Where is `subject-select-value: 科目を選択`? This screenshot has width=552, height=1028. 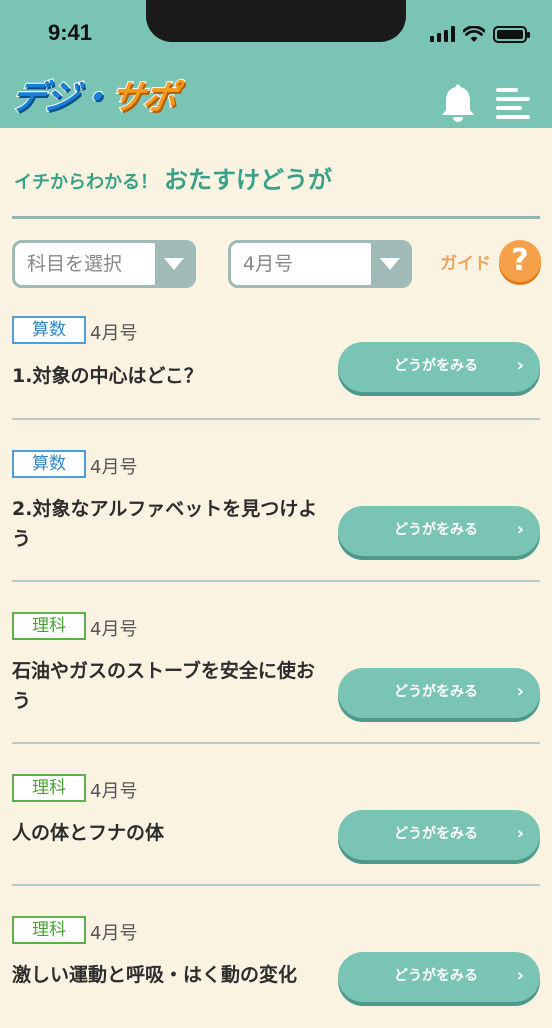 subject-select-value: 科目を選択 is located at coordinates (75, 264).